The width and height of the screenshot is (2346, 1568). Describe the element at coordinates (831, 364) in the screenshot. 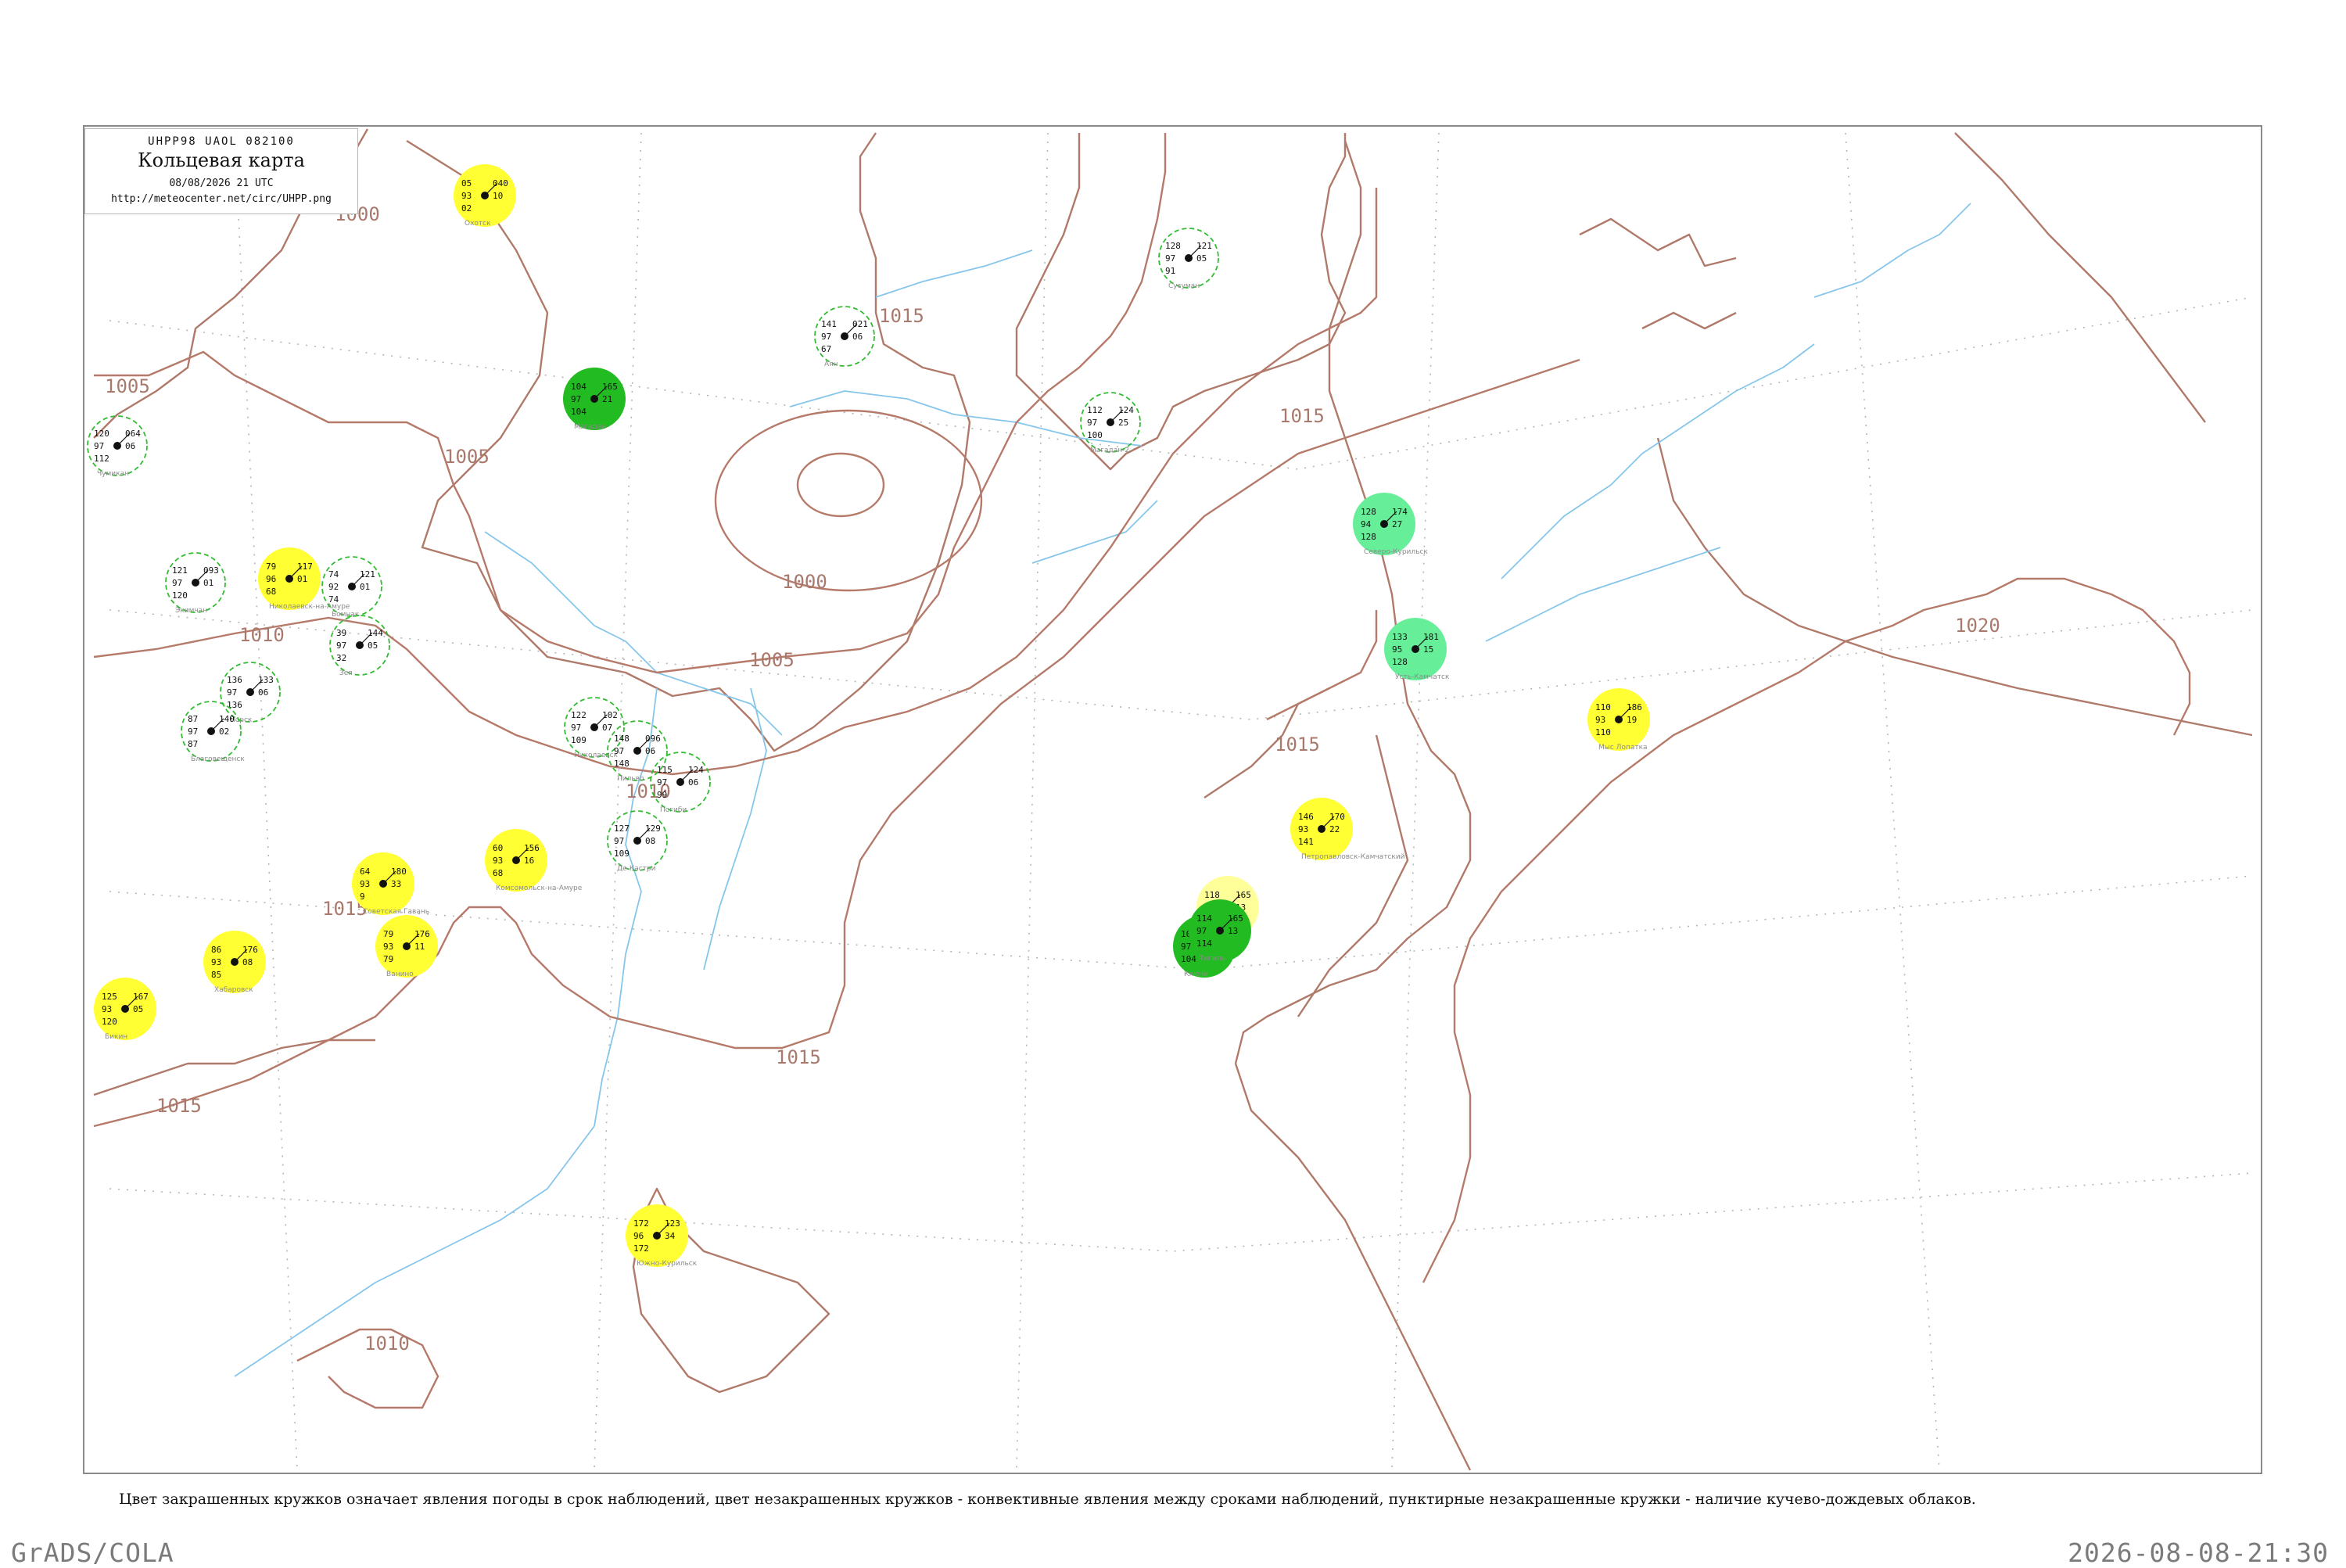

I see `station-name: Аян` at that location.